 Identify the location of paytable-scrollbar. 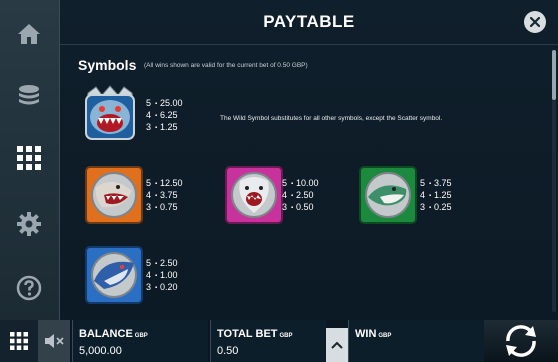
(554, 181).